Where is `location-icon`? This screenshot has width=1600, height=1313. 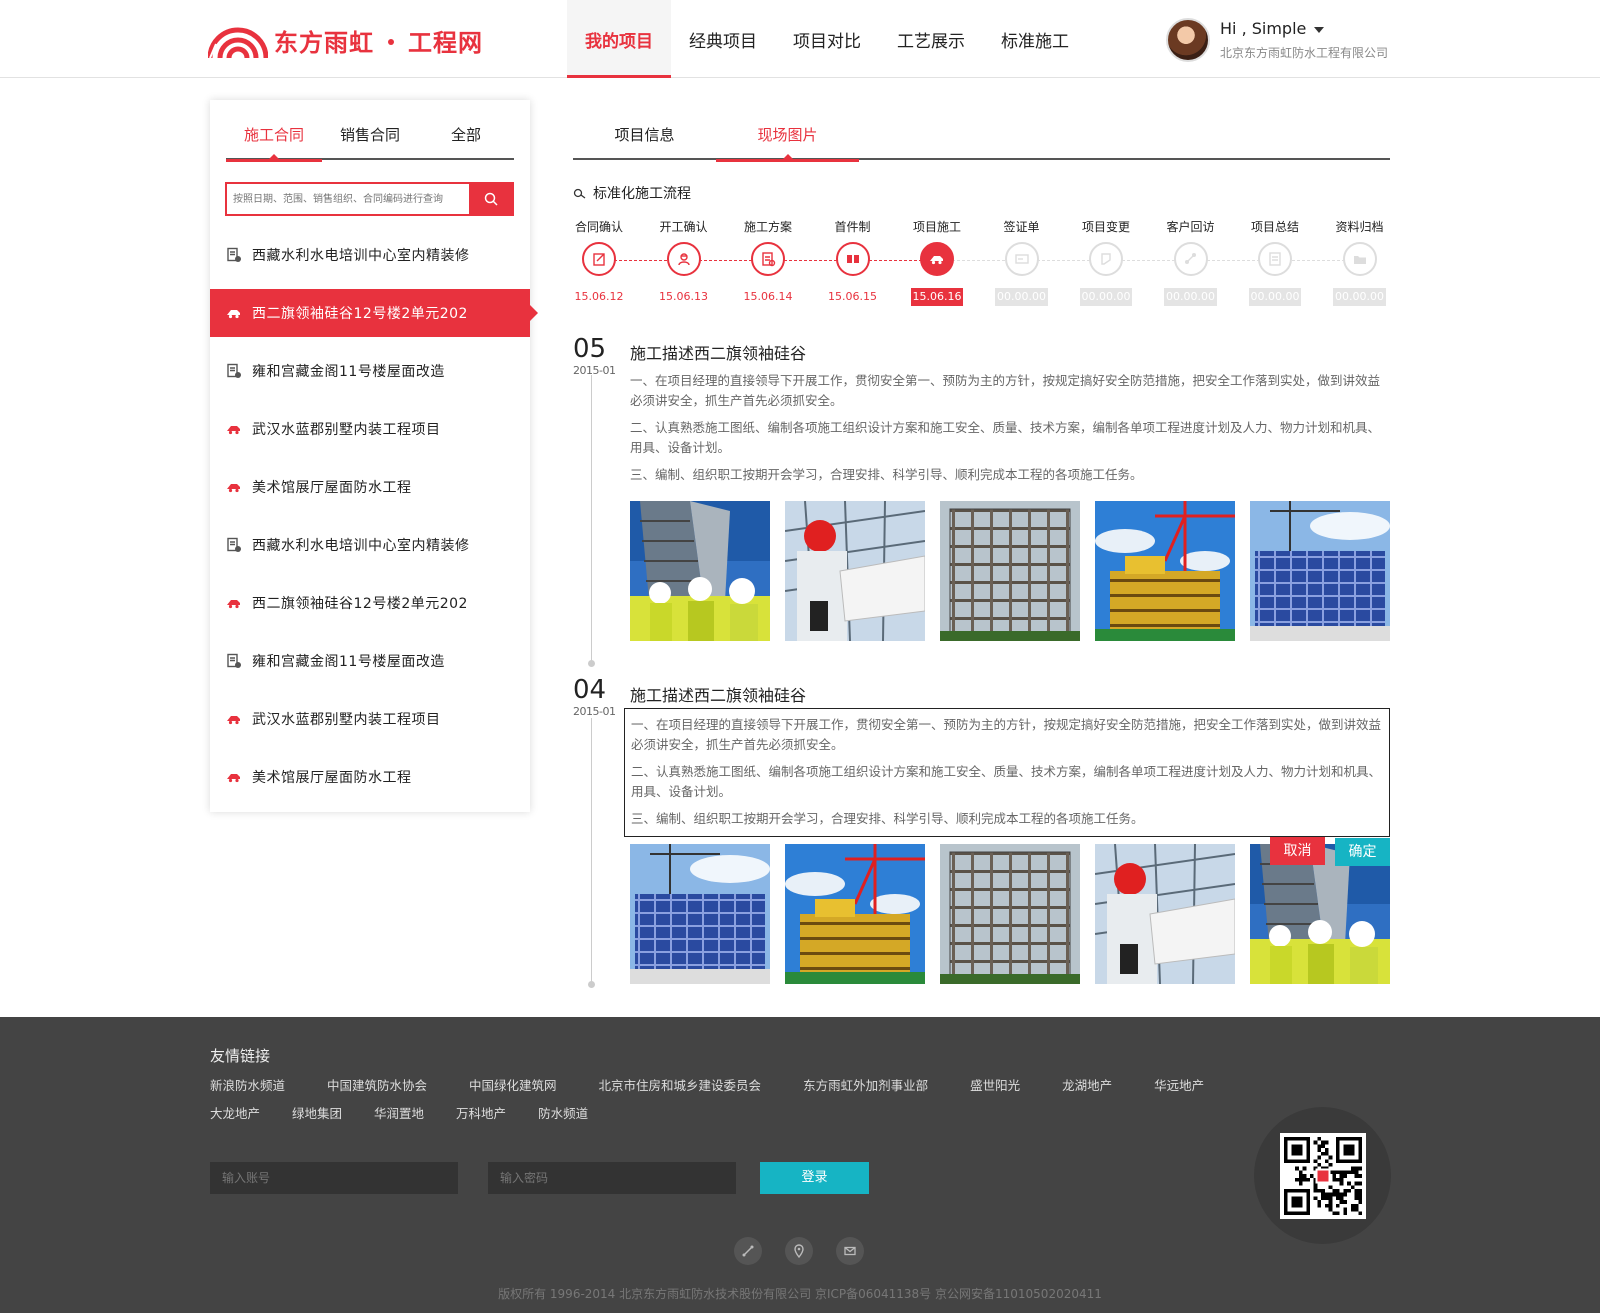
location-icon is located at coordinates (799, 1251).